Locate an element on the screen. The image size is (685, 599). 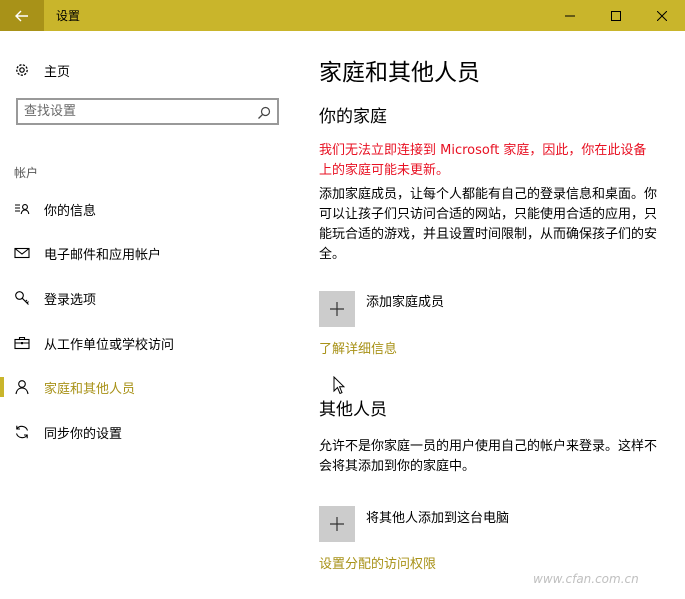
close-button is located at coordinates (662, 15).